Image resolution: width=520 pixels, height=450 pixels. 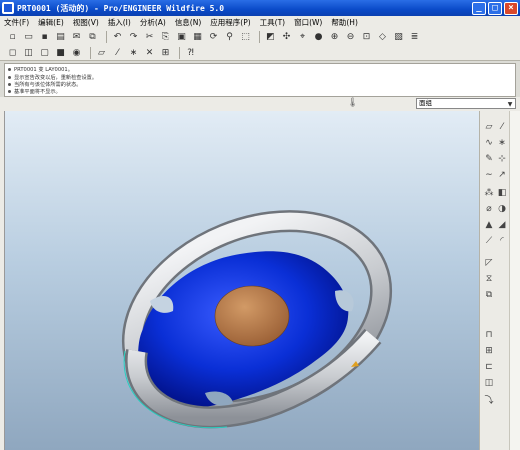 What do you see at coordinates (165, 52) in the screenshot?
I see `annotation-icon: ⊞` at bounding box center [165, 52].